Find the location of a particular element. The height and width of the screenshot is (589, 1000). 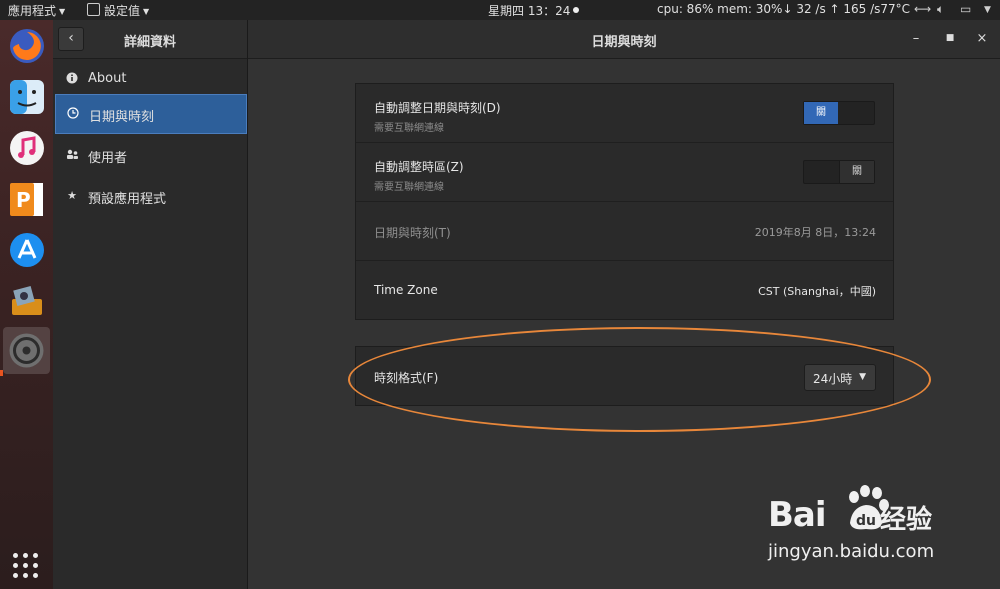

baidu-watermark: Bai du 经验 jingyan.baidu.com is located at coordinates (863, 525).